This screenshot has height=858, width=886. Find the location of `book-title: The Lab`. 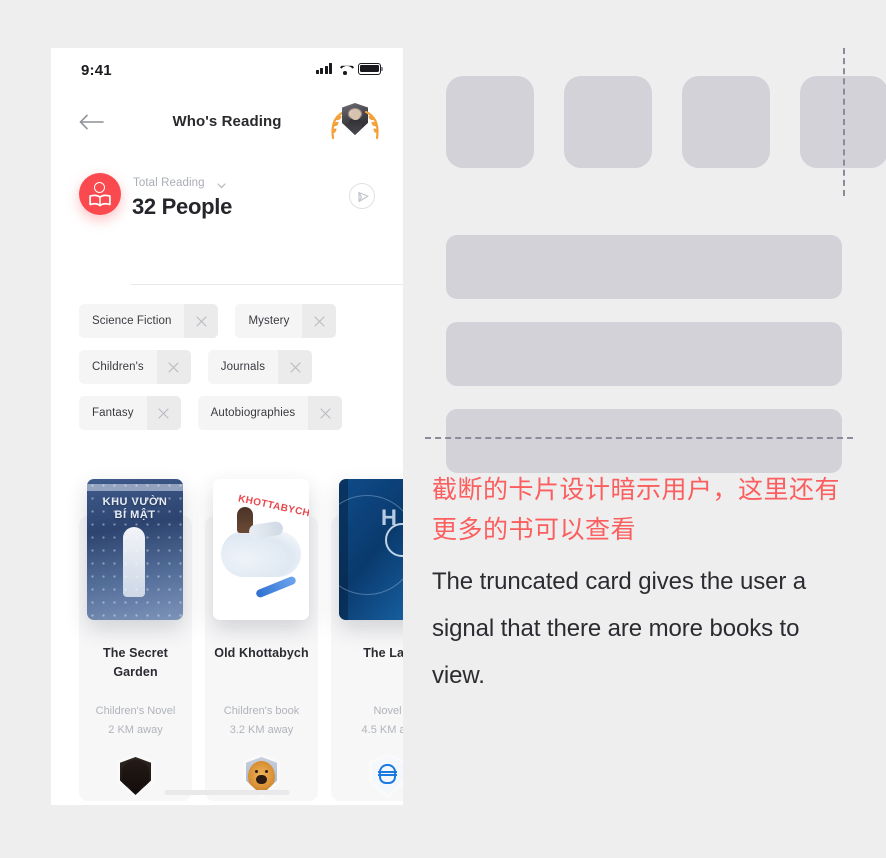

book-title: The Lab is located at coordinates (383, 653).